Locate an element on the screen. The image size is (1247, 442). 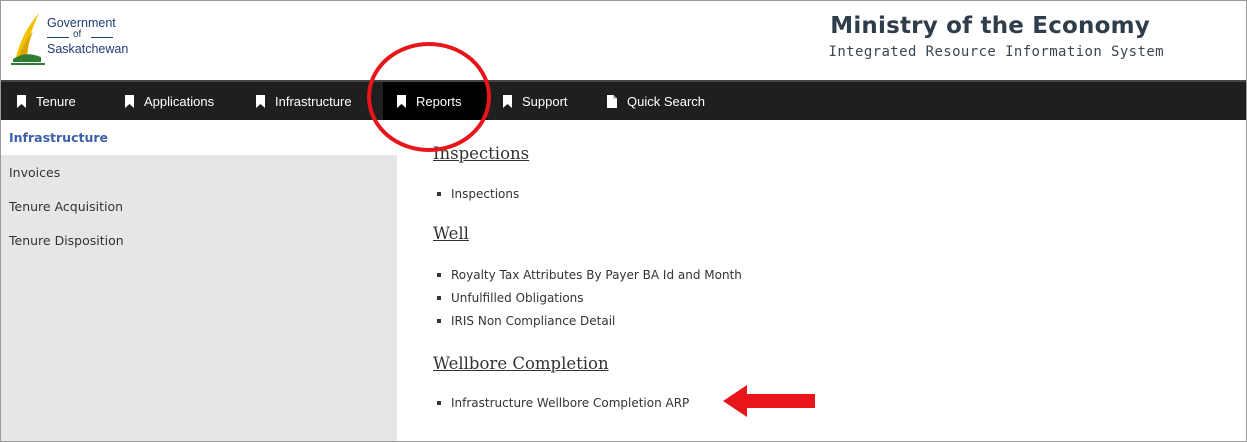
section-title-wellbore-completion: Wellbore Completion is located at coordinates (521, 363).